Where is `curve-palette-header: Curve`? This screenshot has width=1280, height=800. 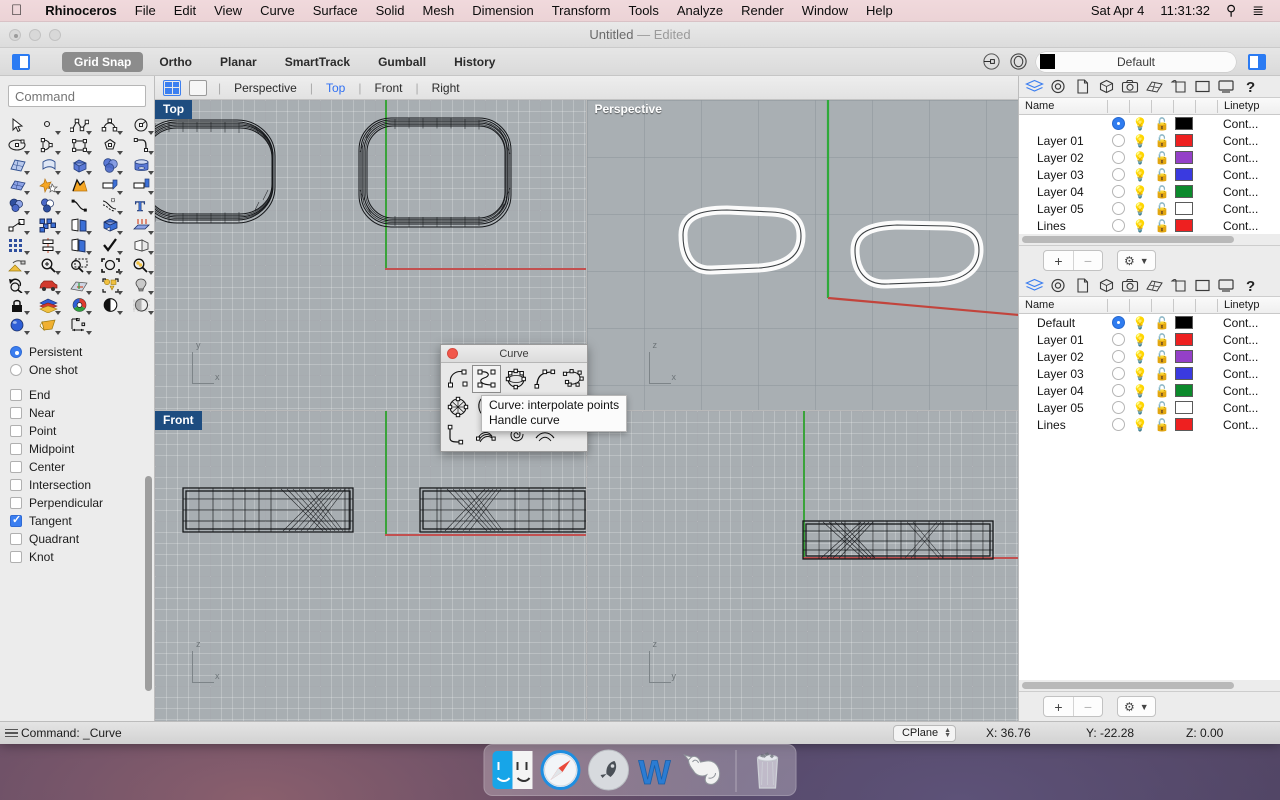 curve-palette-header: Curve is located at coordinates (514, 354).